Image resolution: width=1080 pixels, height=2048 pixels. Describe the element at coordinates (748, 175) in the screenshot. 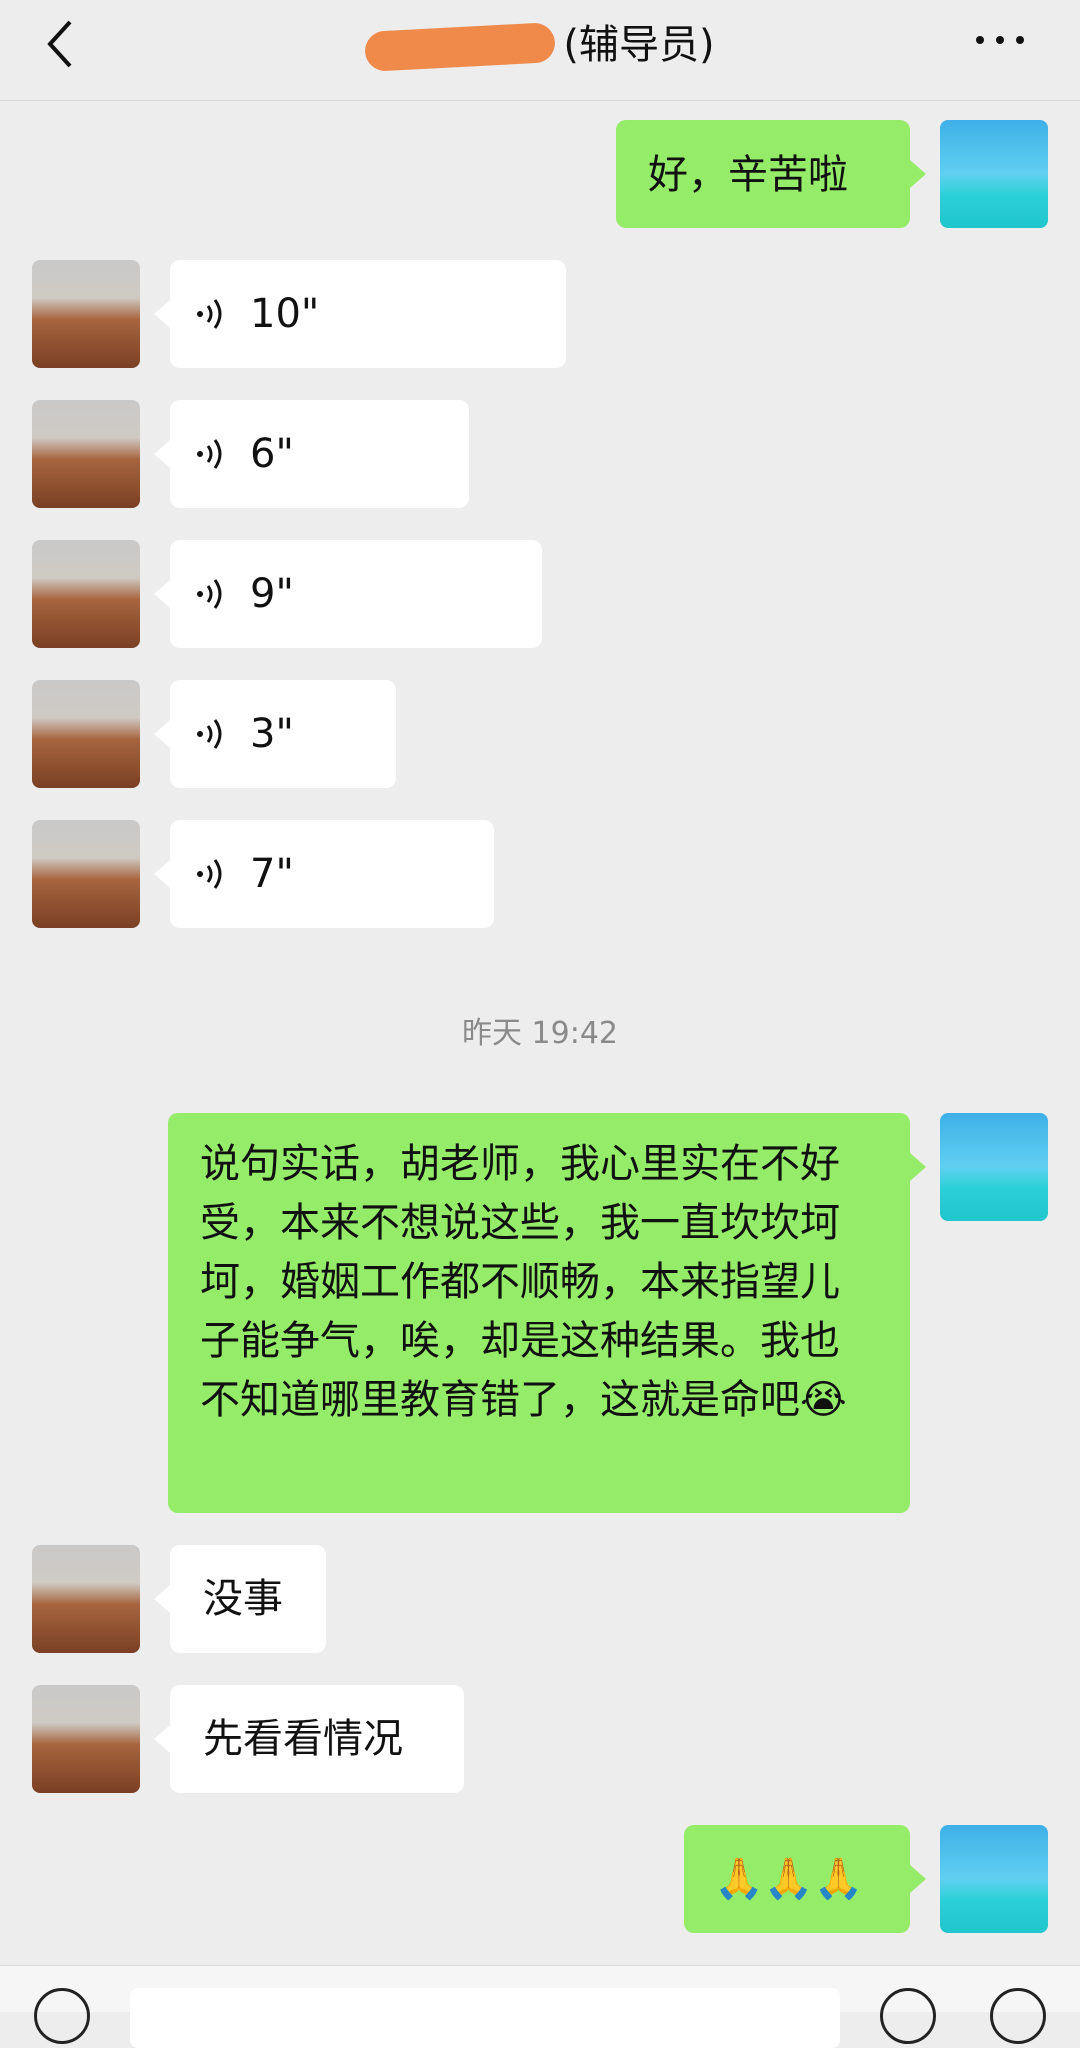

I see `message-text: 好，辛苦啦` at that location.